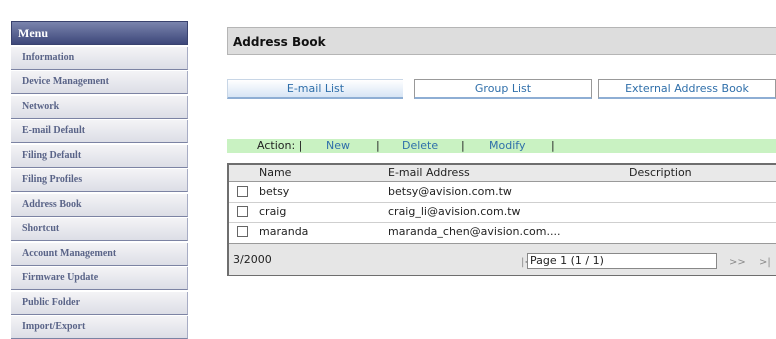  Describe the element at coordinates (420, 146) in the screenshot. I see `delete-button: Delete` at that location.